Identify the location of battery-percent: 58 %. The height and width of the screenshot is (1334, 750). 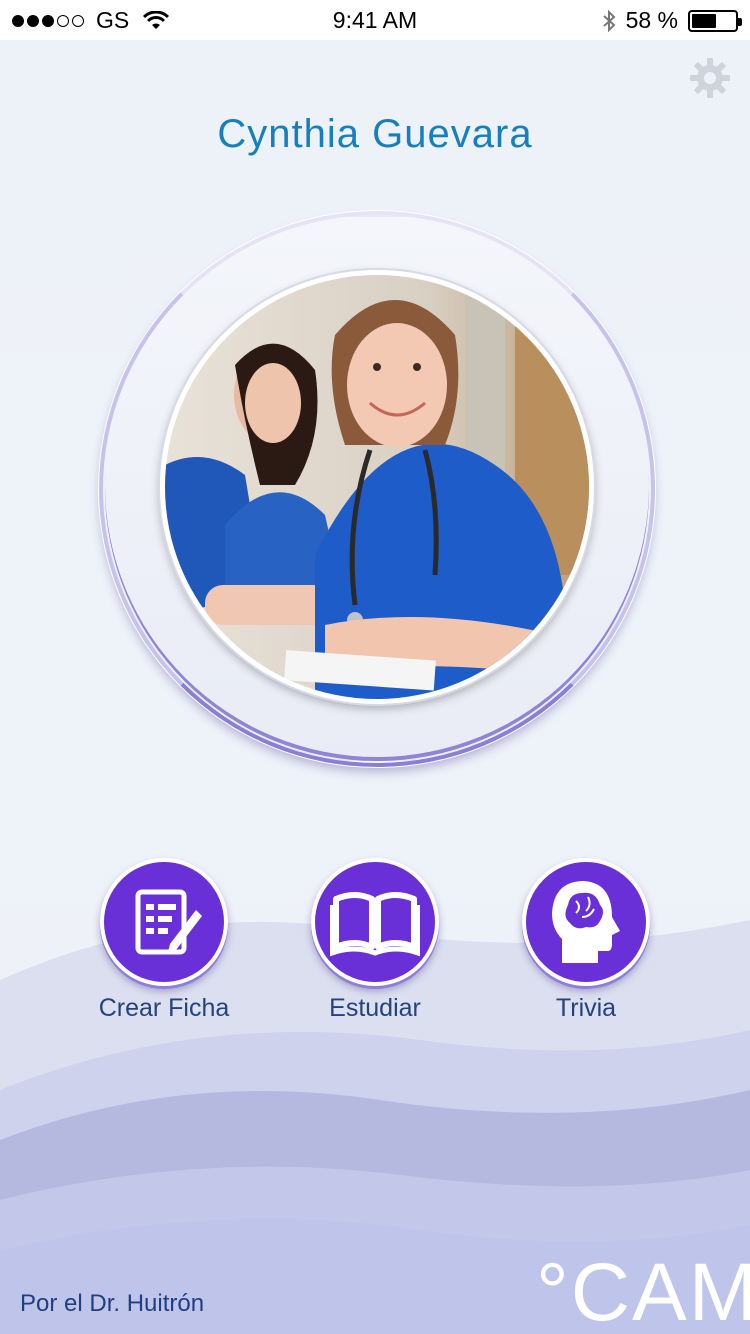
(651, 20).